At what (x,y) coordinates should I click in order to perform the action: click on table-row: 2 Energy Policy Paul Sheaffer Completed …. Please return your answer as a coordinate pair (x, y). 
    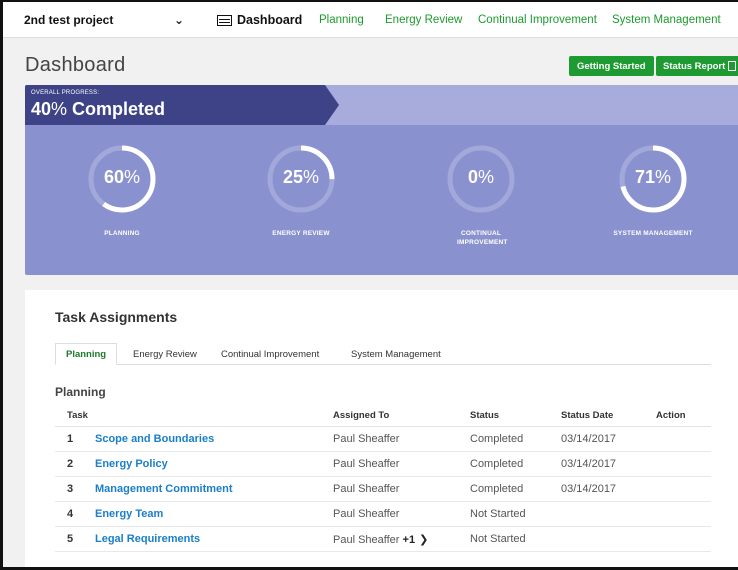
    Looking at the image, I should click on (383, 464).